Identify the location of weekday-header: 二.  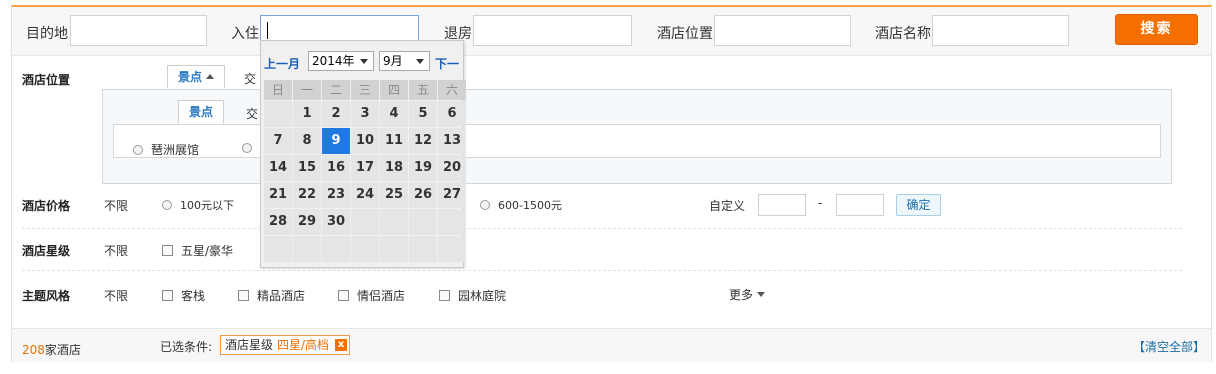
(336, 90).